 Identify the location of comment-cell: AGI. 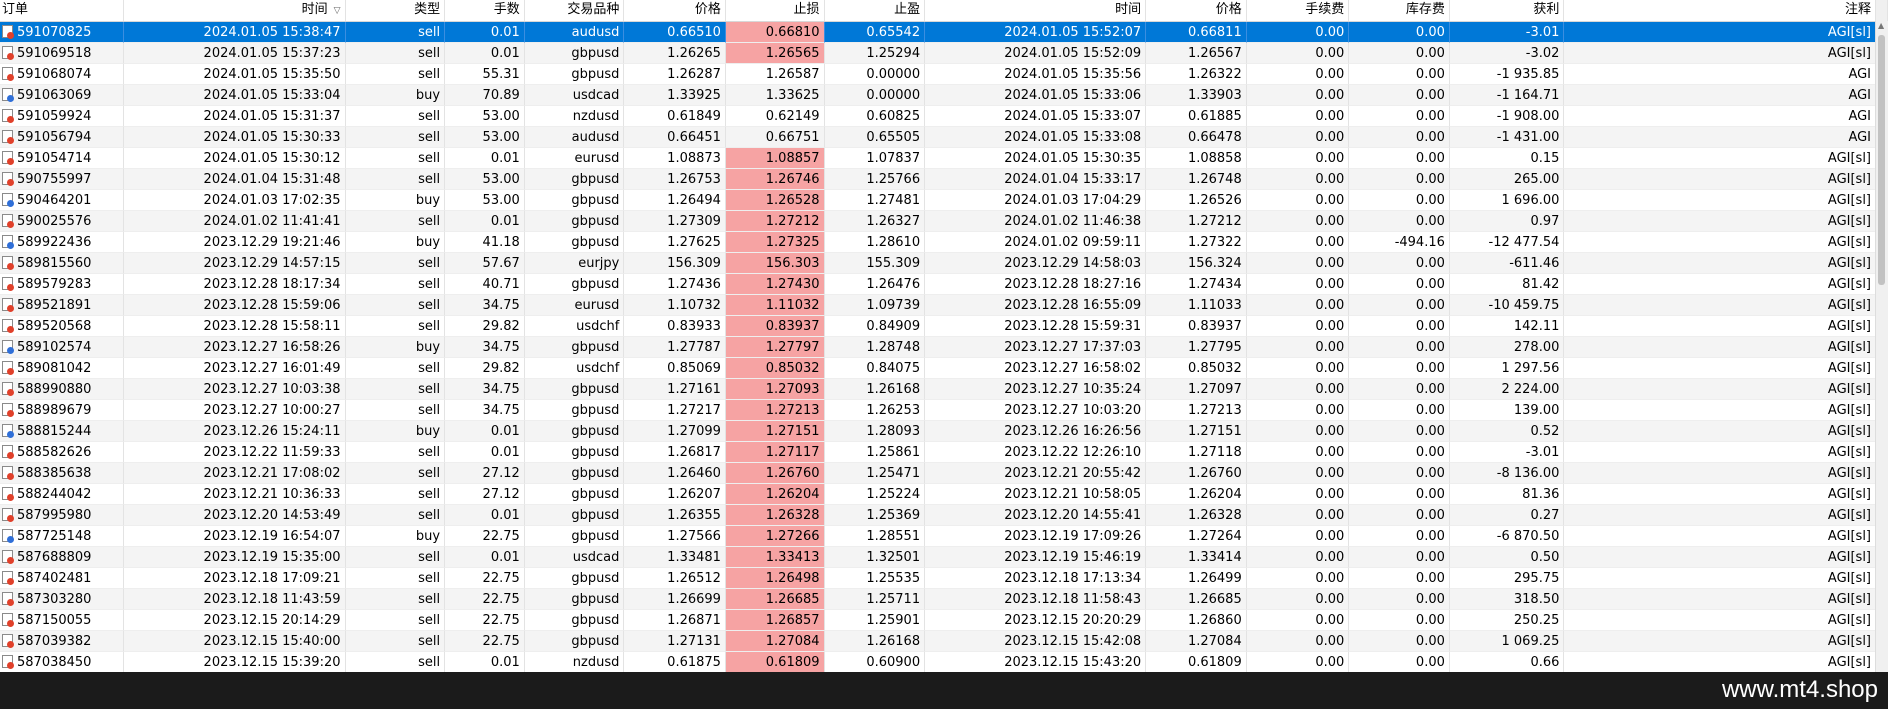
(1720, 137).